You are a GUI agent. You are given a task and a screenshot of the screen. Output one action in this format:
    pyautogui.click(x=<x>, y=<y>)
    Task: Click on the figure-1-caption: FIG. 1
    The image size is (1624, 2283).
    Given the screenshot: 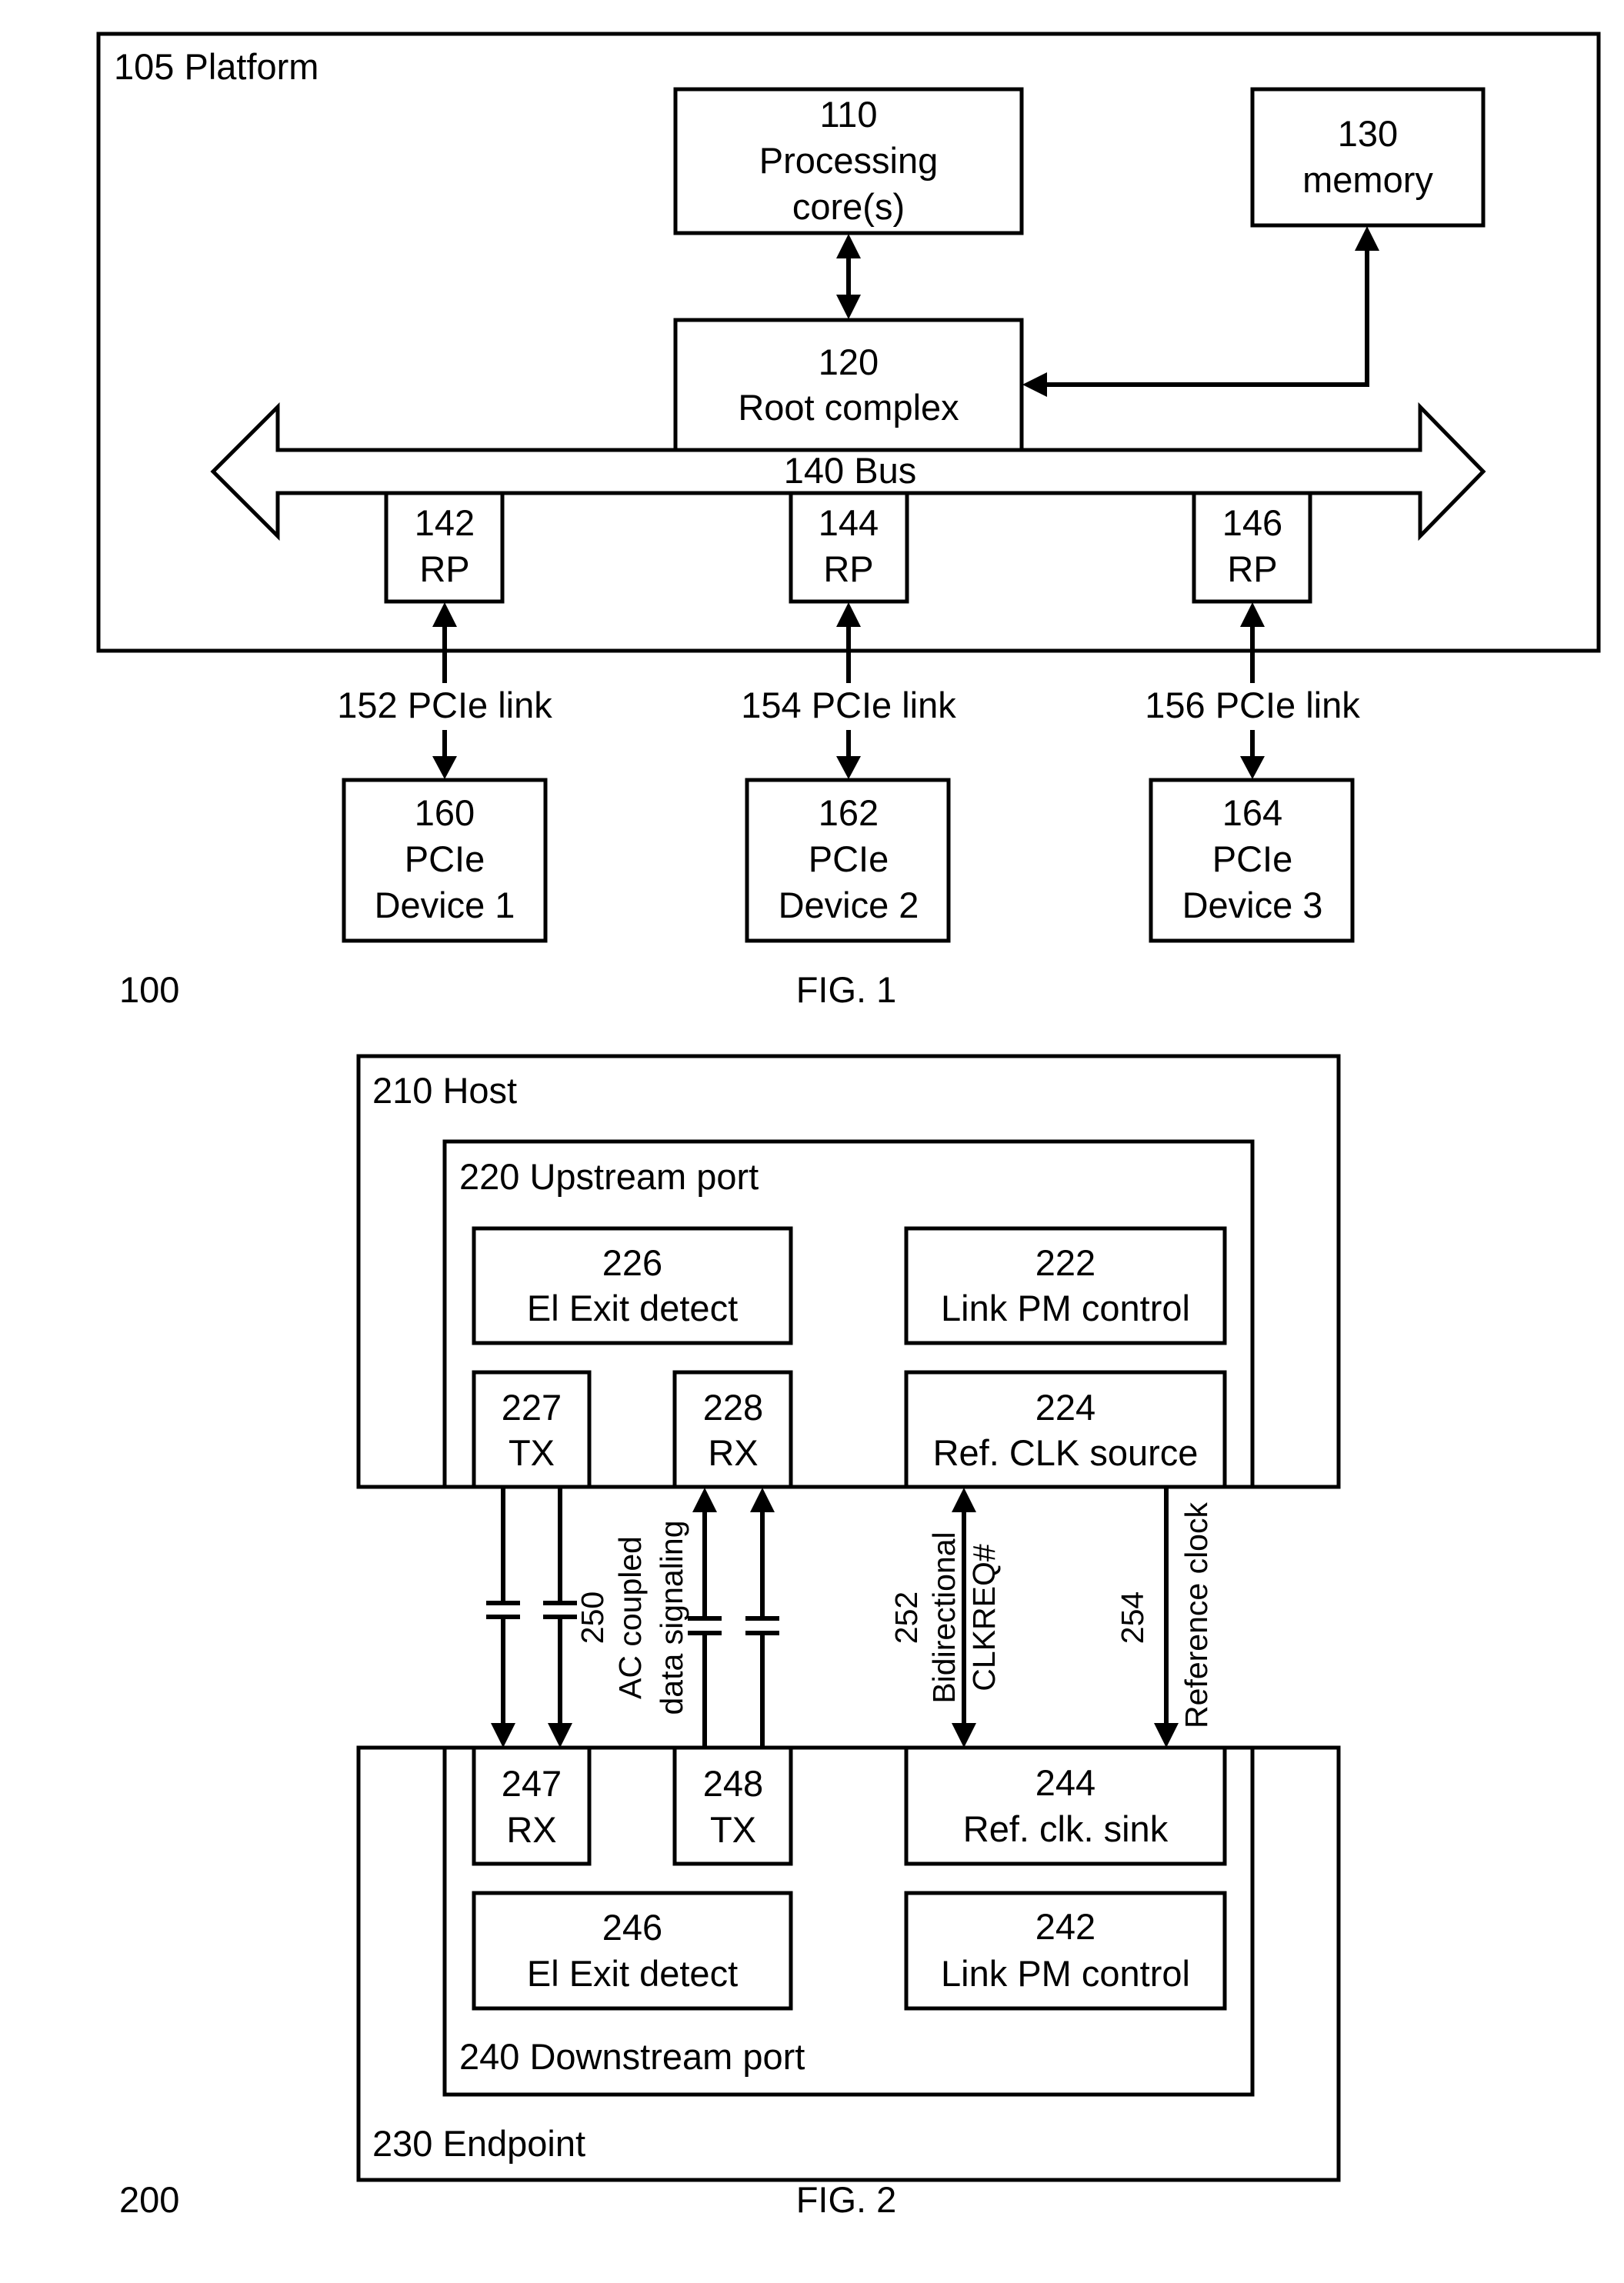 What is the action you would take?
    pyautogui.click(x=846, y=990)
    